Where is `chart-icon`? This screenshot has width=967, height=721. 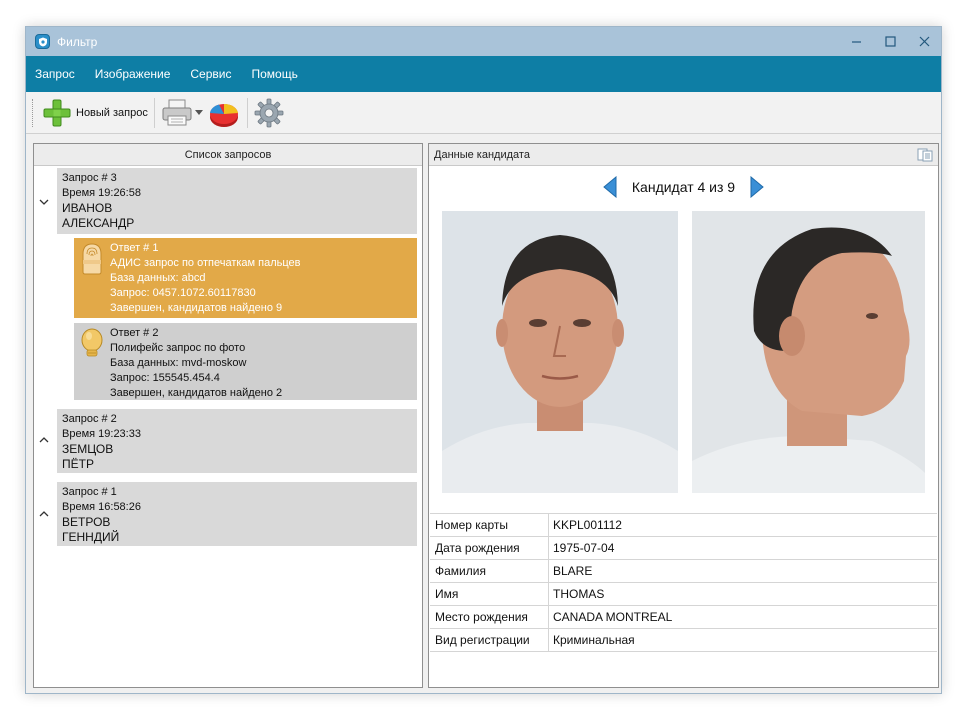
chart-icon is located at coordinates (223, 115).